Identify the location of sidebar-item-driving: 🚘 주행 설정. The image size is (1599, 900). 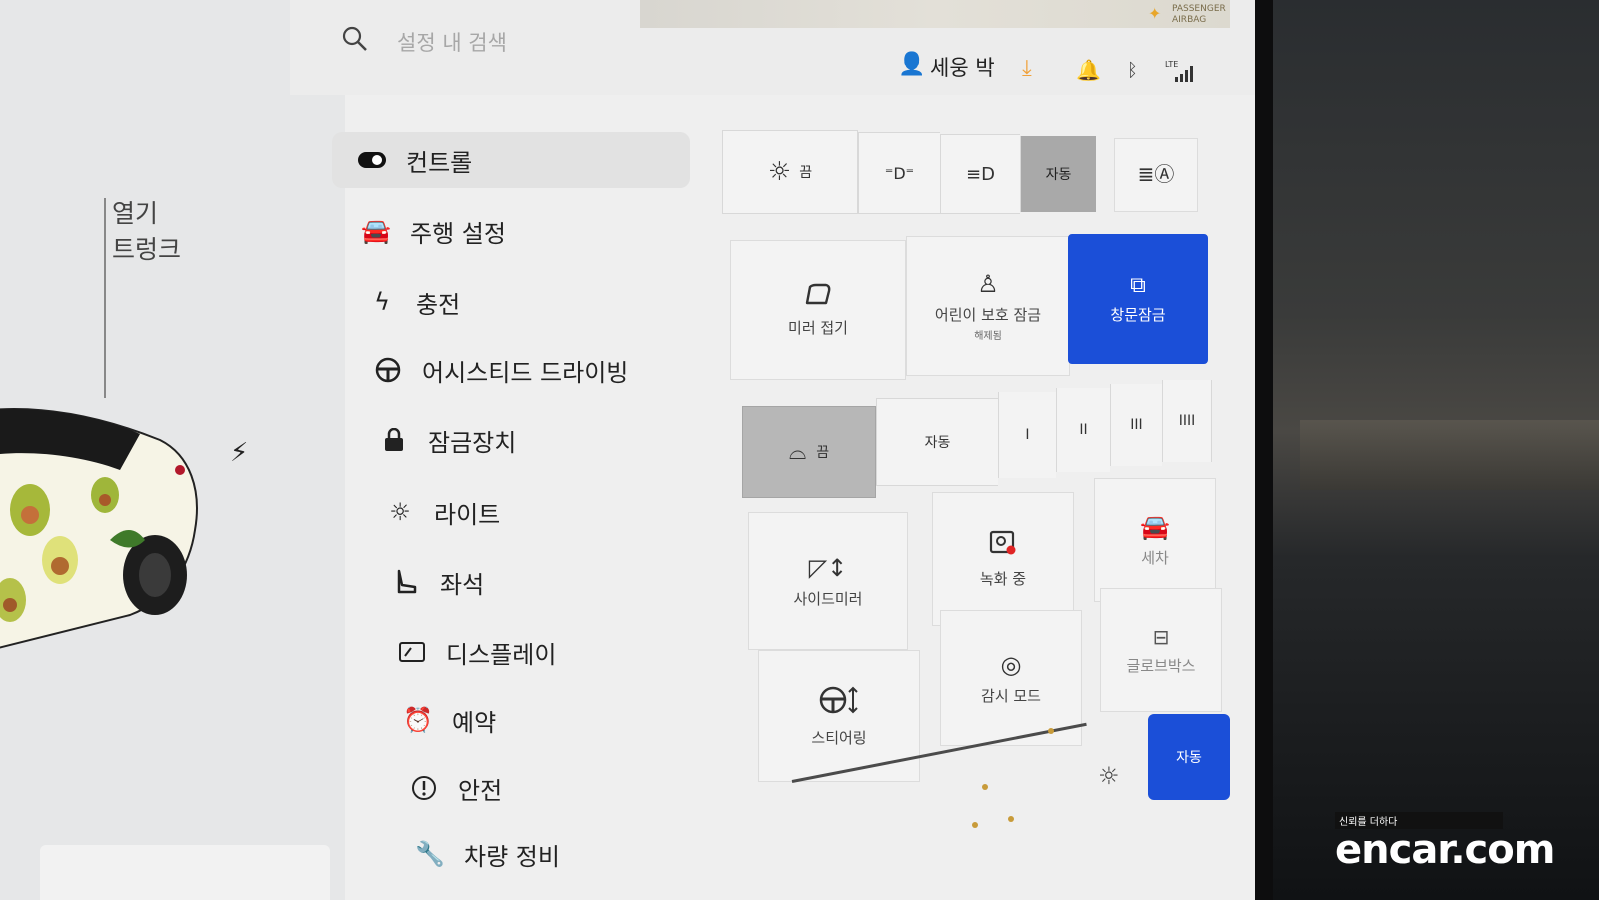
(432, 231).